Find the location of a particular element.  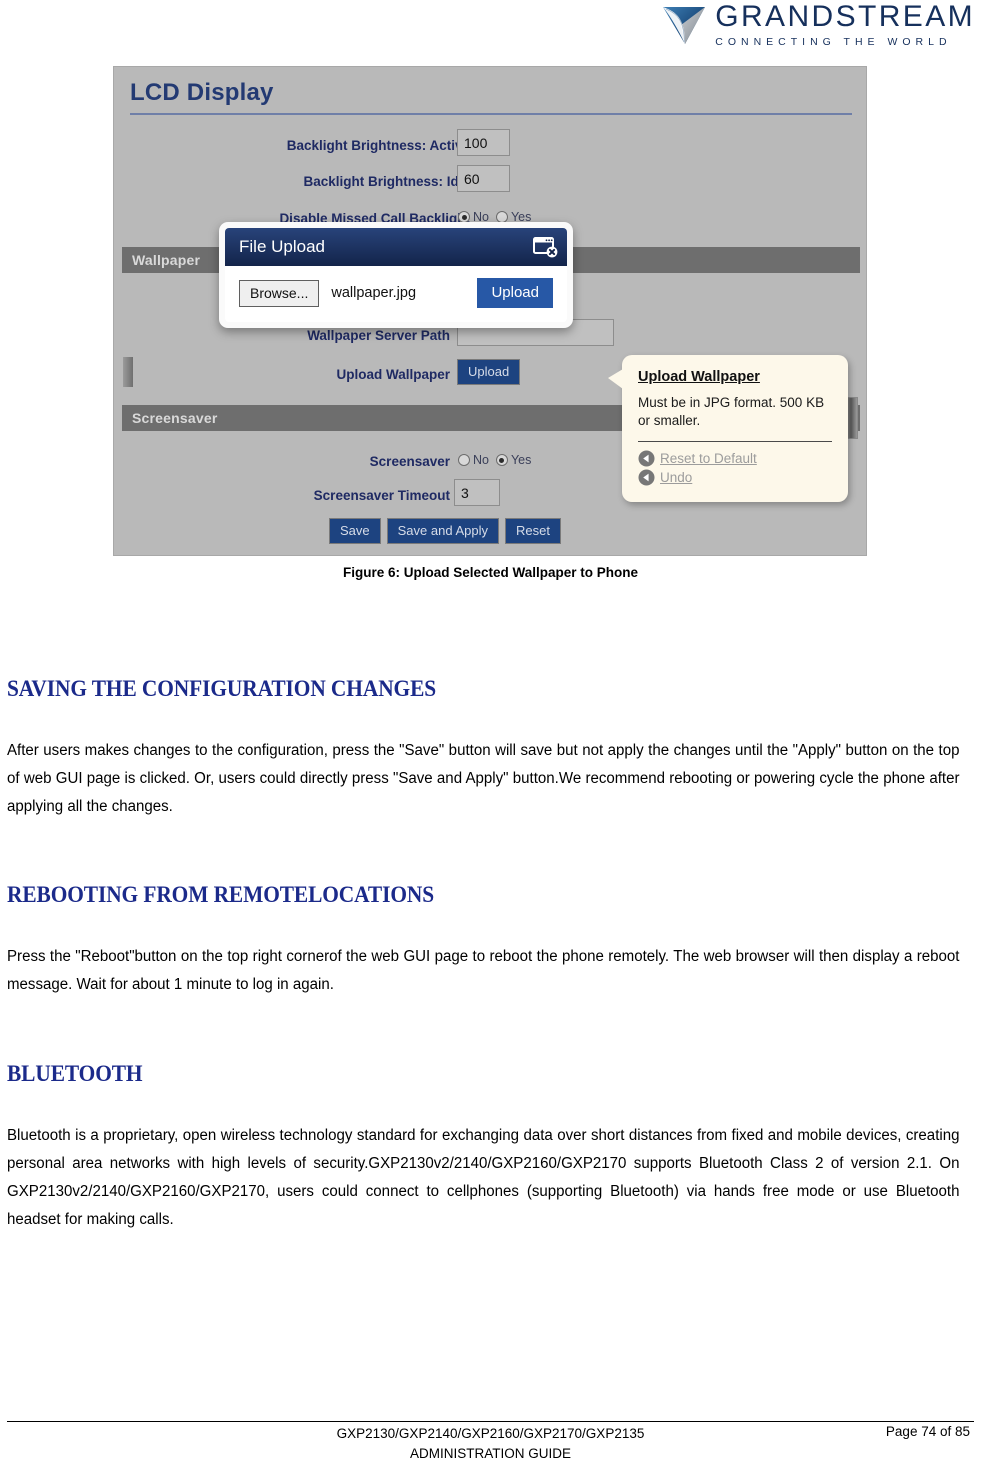

radiogroup-screensaver: No Yes is located at coordinates (494, 460).